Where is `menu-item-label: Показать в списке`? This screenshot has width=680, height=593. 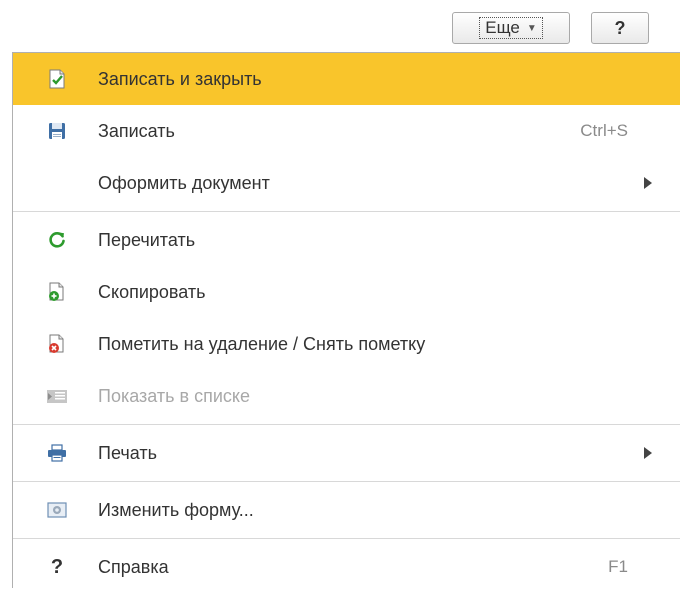
menu-item-label: Показать в списке is located at coordinates (174, 395).